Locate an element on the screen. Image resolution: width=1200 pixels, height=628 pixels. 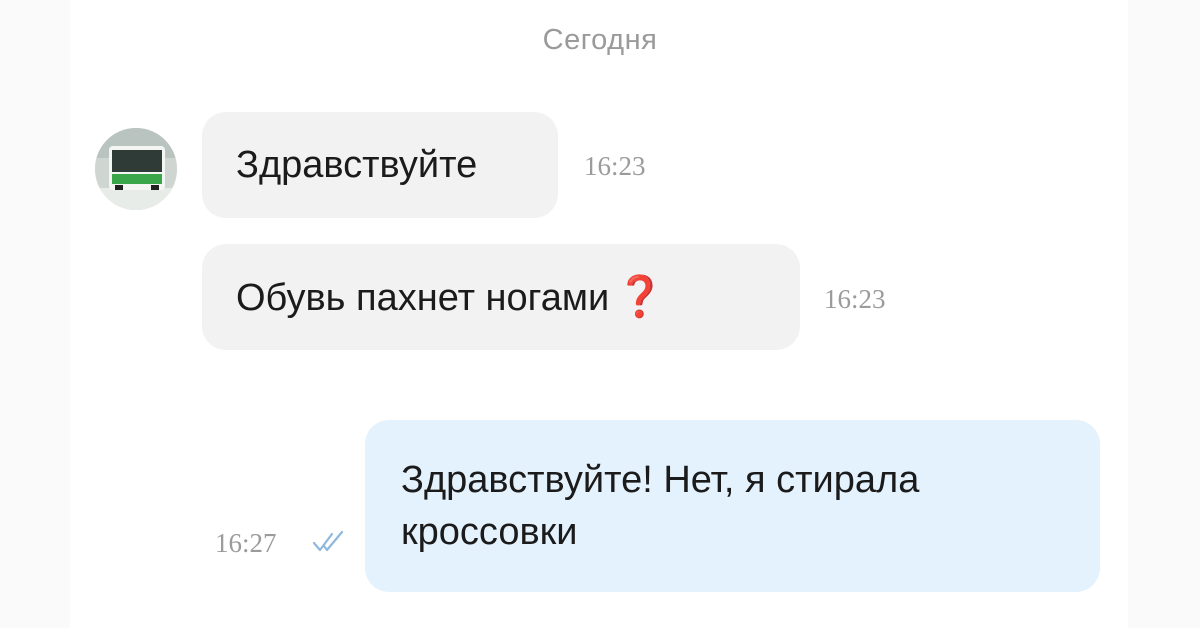
message-bubble-incoming: Здравствуйте is located at coordinates (380, 165).